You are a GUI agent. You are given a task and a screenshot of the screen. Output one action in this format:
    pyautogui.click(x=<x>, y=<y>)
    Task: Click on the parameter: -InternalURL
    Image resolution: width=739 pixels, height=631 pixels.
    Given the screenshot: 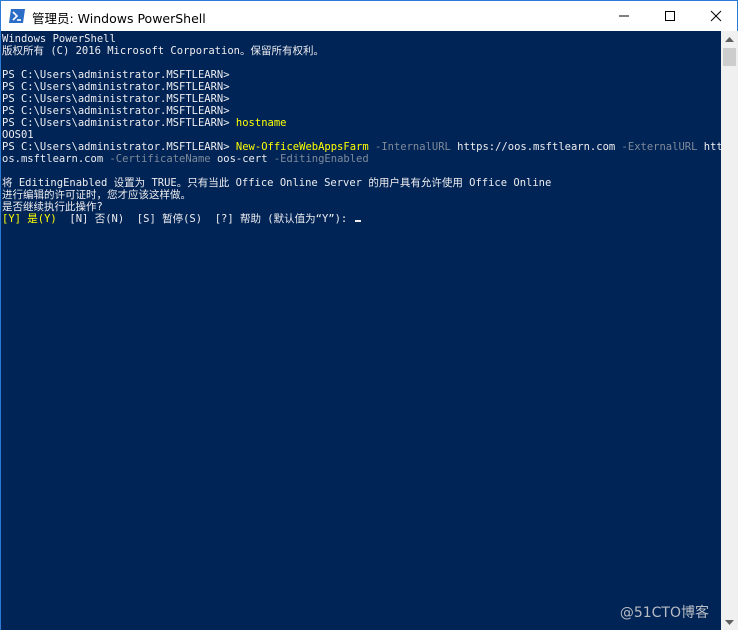 What is the action you would take?
    pyautogui.click(x=409, y=147)
    